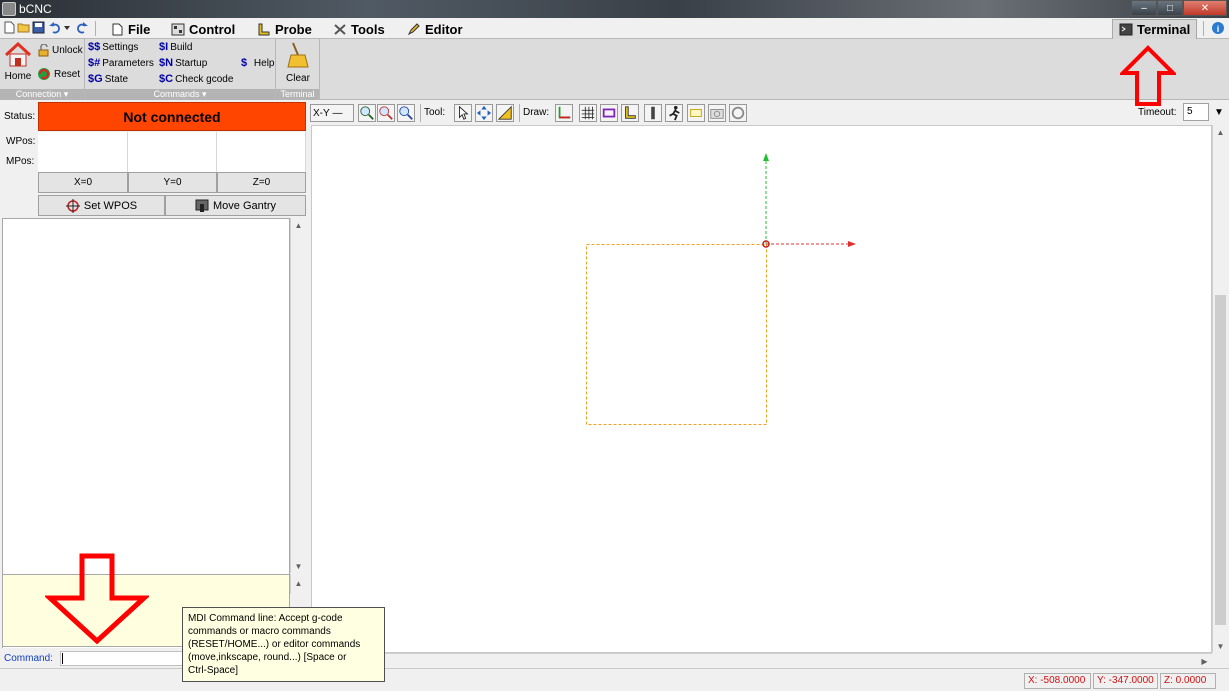 This screenshot has height=691, width=1229. Describe the element at coordinates (175, 47) in the screenshot. I see `build-button: $I Build` at that location.